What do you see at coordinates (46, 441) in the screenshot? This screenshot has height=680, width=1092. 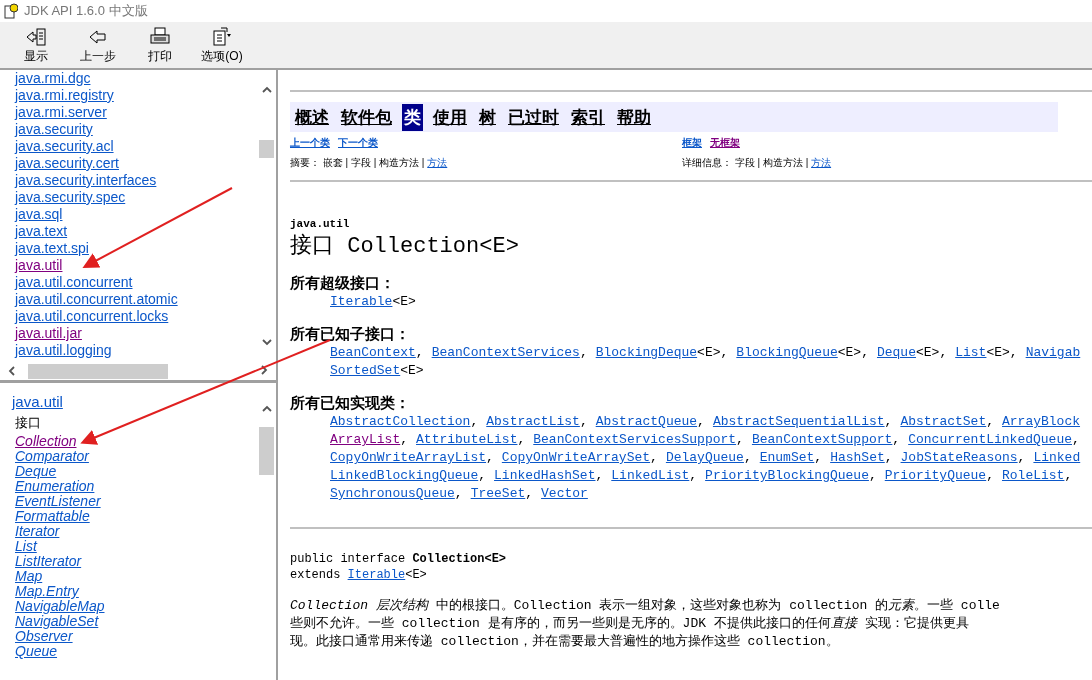 I see `interface-link: Collection` at bounding box center [46, 441].